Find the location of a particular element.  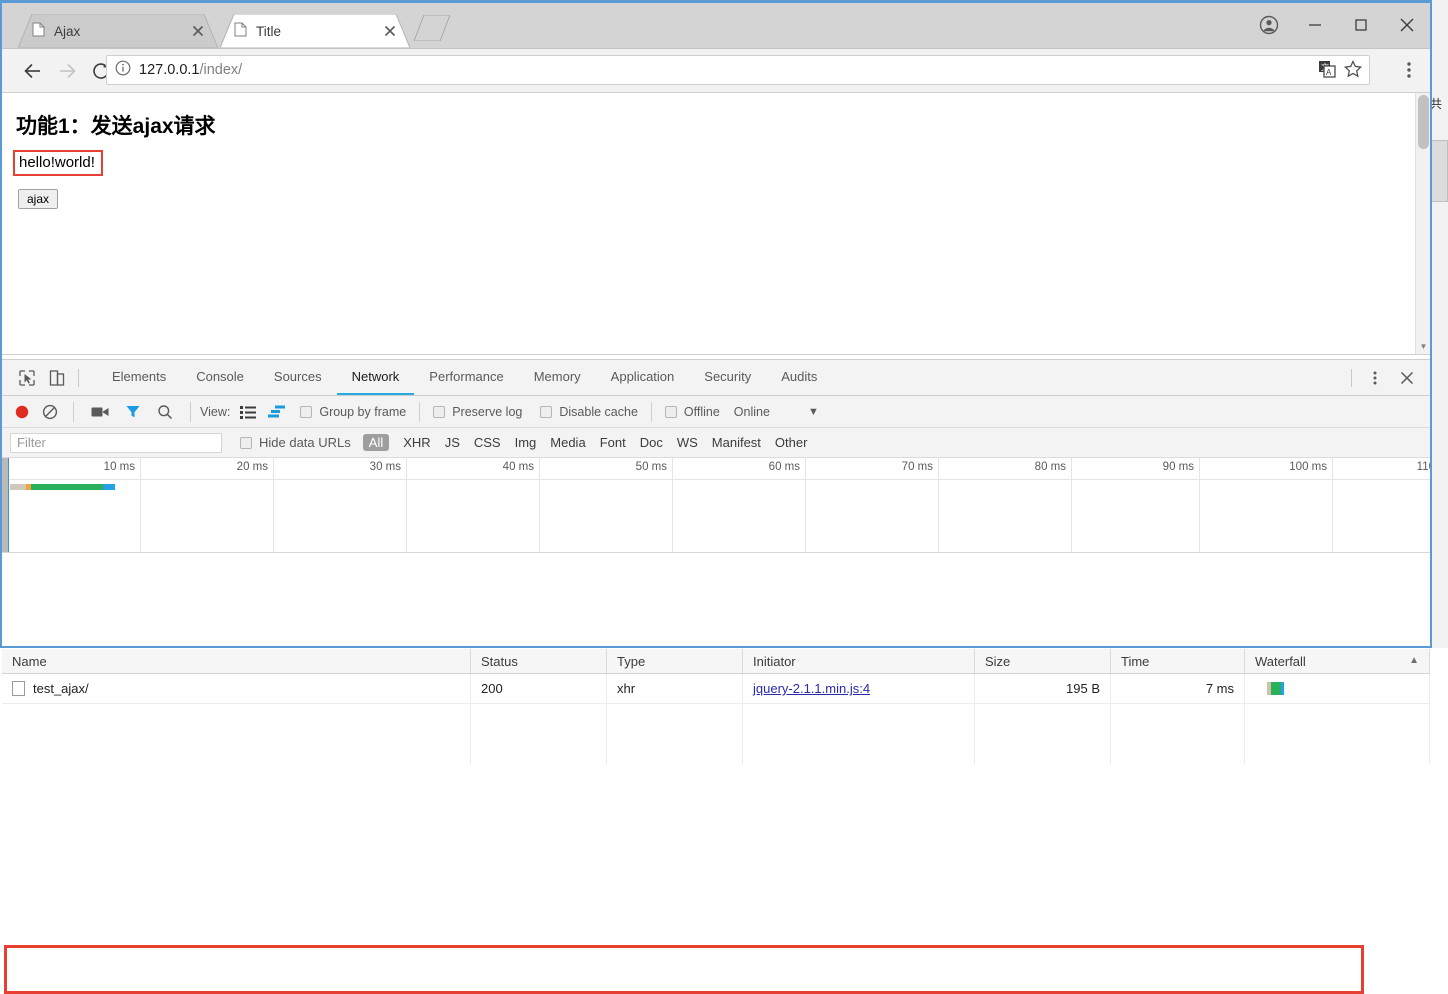

scrollbar-thumb is located at coordinates (1423, 122).